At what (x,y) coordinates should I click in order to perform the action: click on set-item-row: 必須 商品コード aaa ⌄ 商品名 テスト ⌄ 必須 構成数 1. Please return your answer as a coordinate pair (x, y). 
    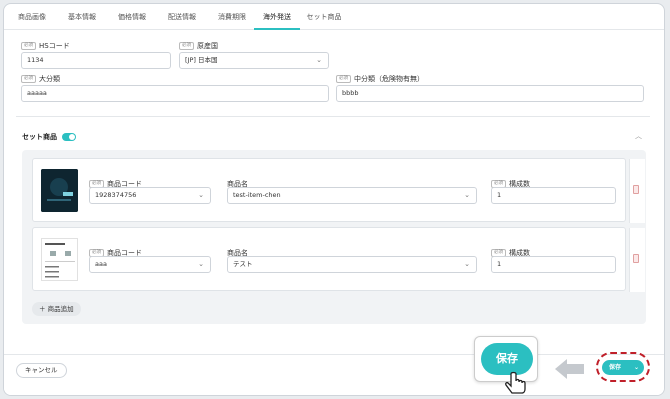
    Looking at the image, I should click on (338, 259).